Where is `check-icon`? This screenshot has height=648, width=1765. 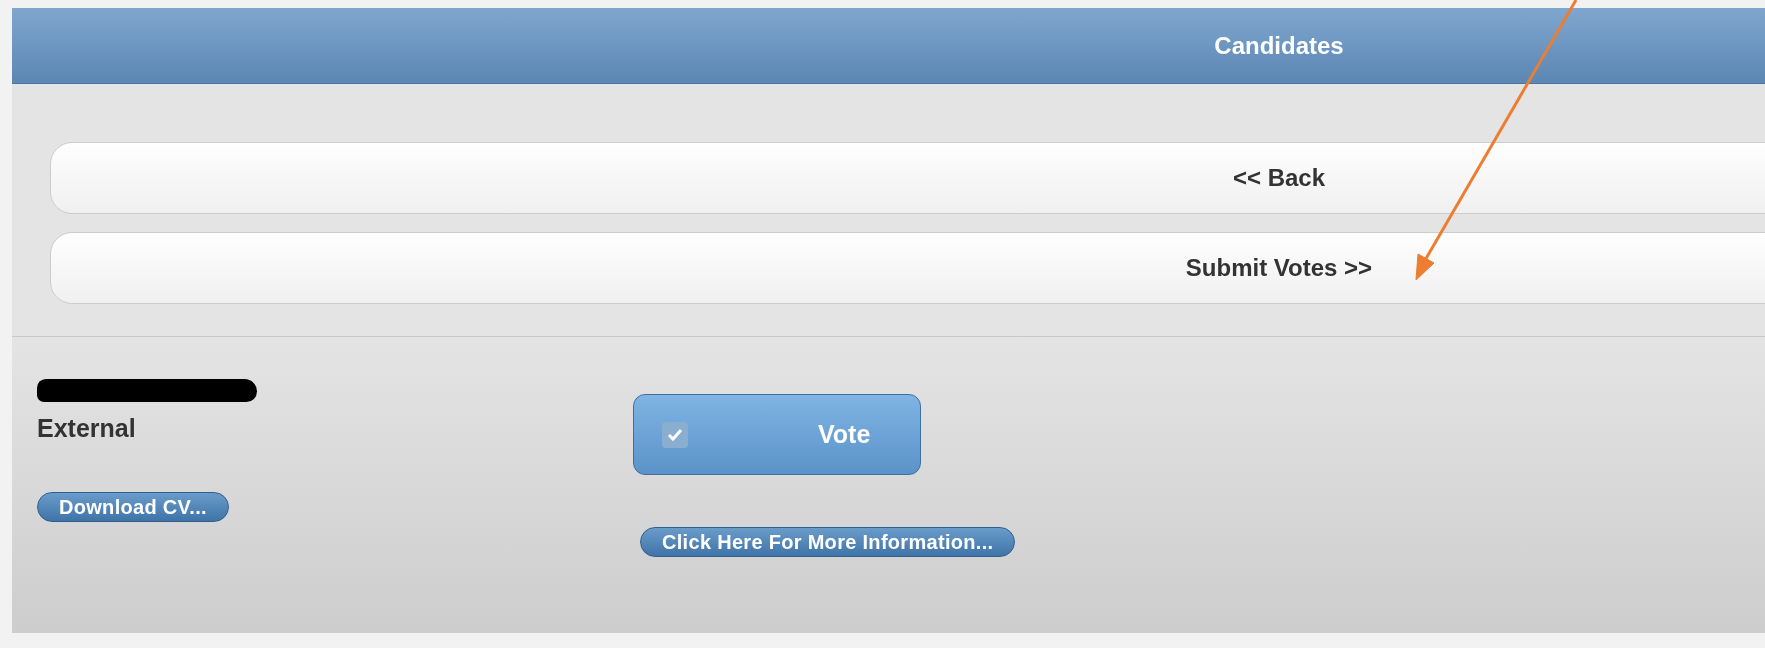 check-icon is located at coordinates (675, 434).